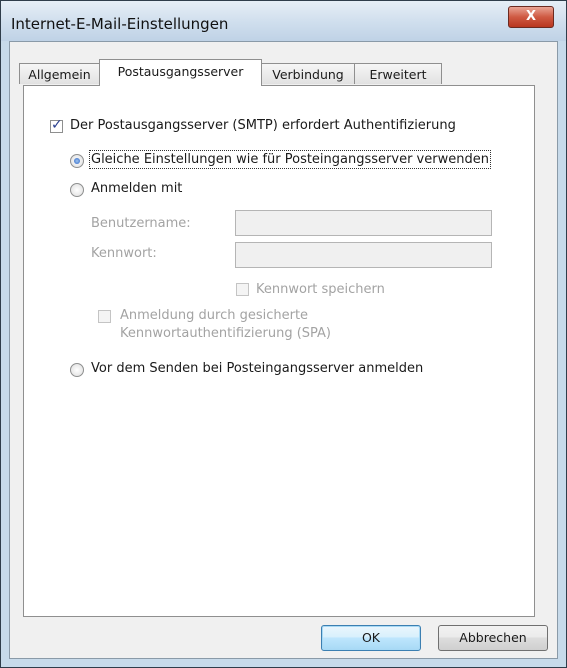  Describe the element at coordinates (77, 370) in the screenshot. I see `before-send-radio` at that location.